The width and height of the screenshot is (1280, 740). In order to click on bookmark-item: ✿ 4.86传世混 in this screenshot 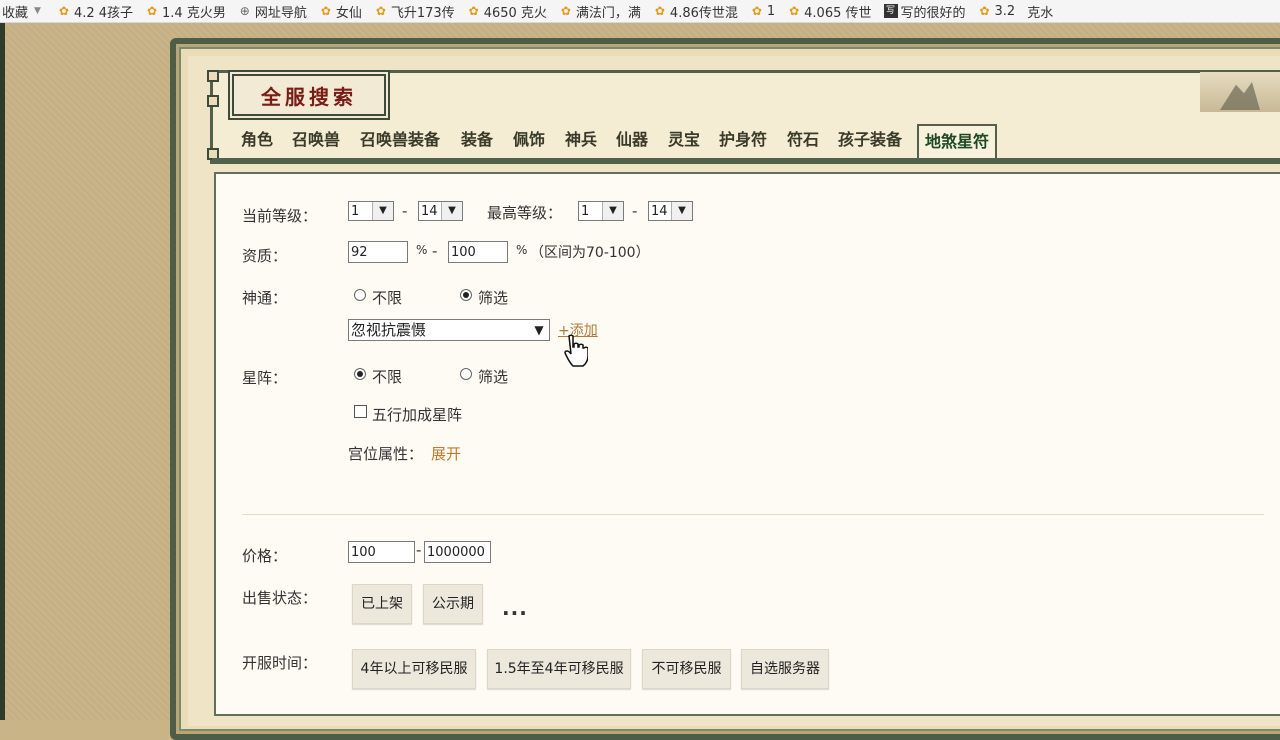, I will do `click(695, 11)`.